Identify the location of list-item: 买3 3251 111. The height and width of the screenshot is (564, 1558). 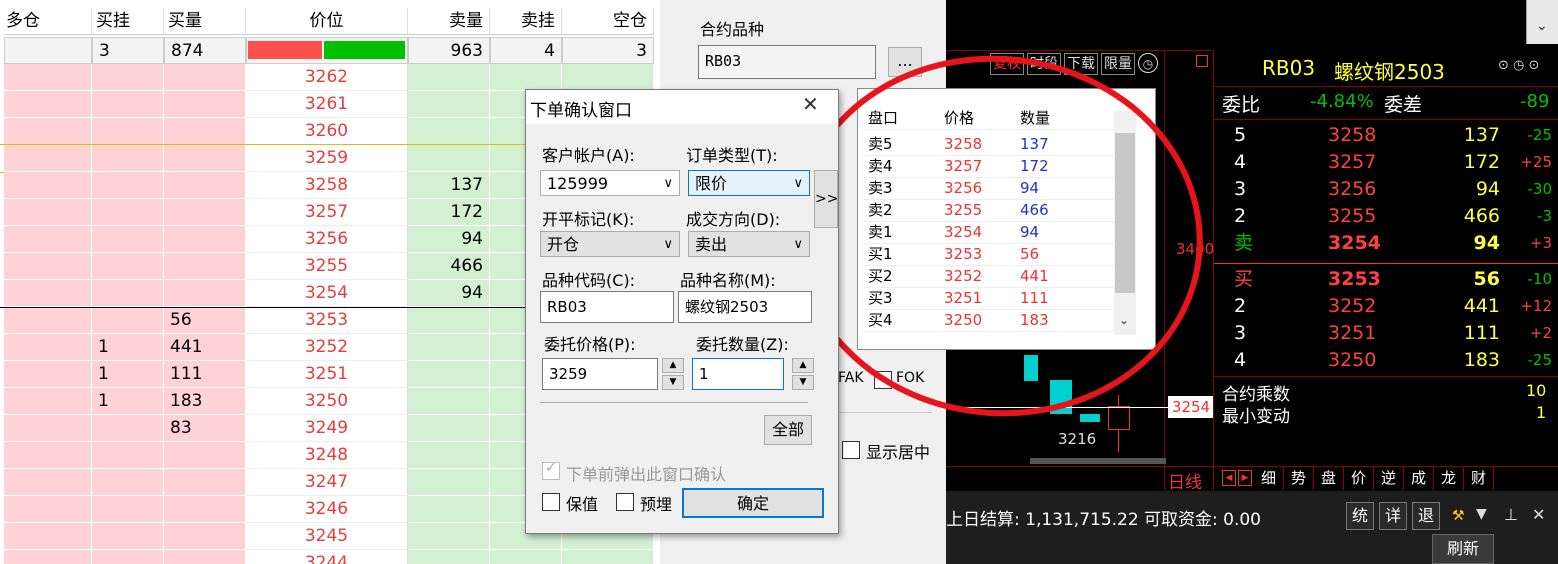
(989, 298).